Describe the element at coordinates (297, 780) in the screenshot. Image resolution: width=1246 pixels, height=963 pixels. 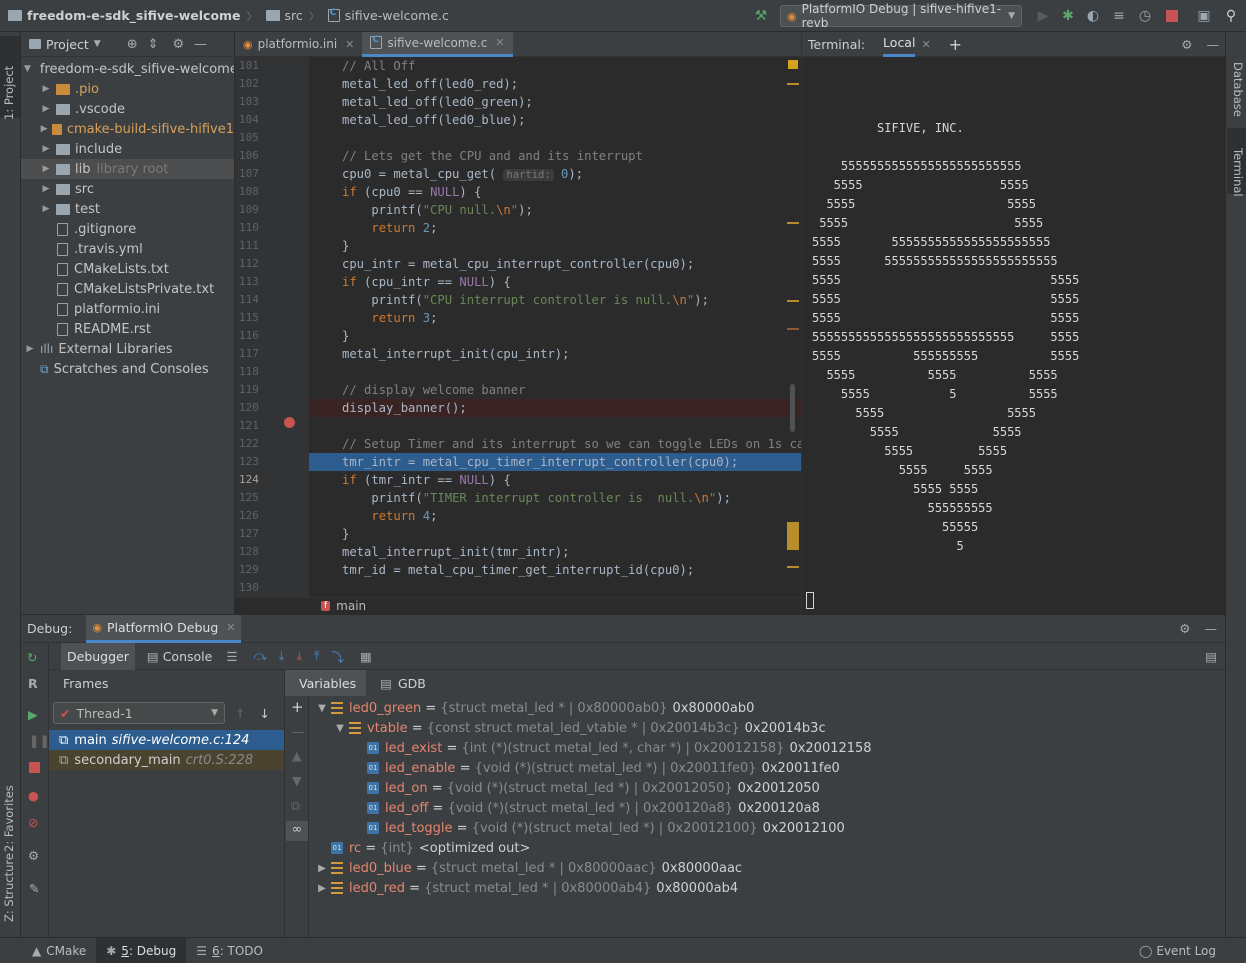
I see `move-down-icon: ▼` at that location.